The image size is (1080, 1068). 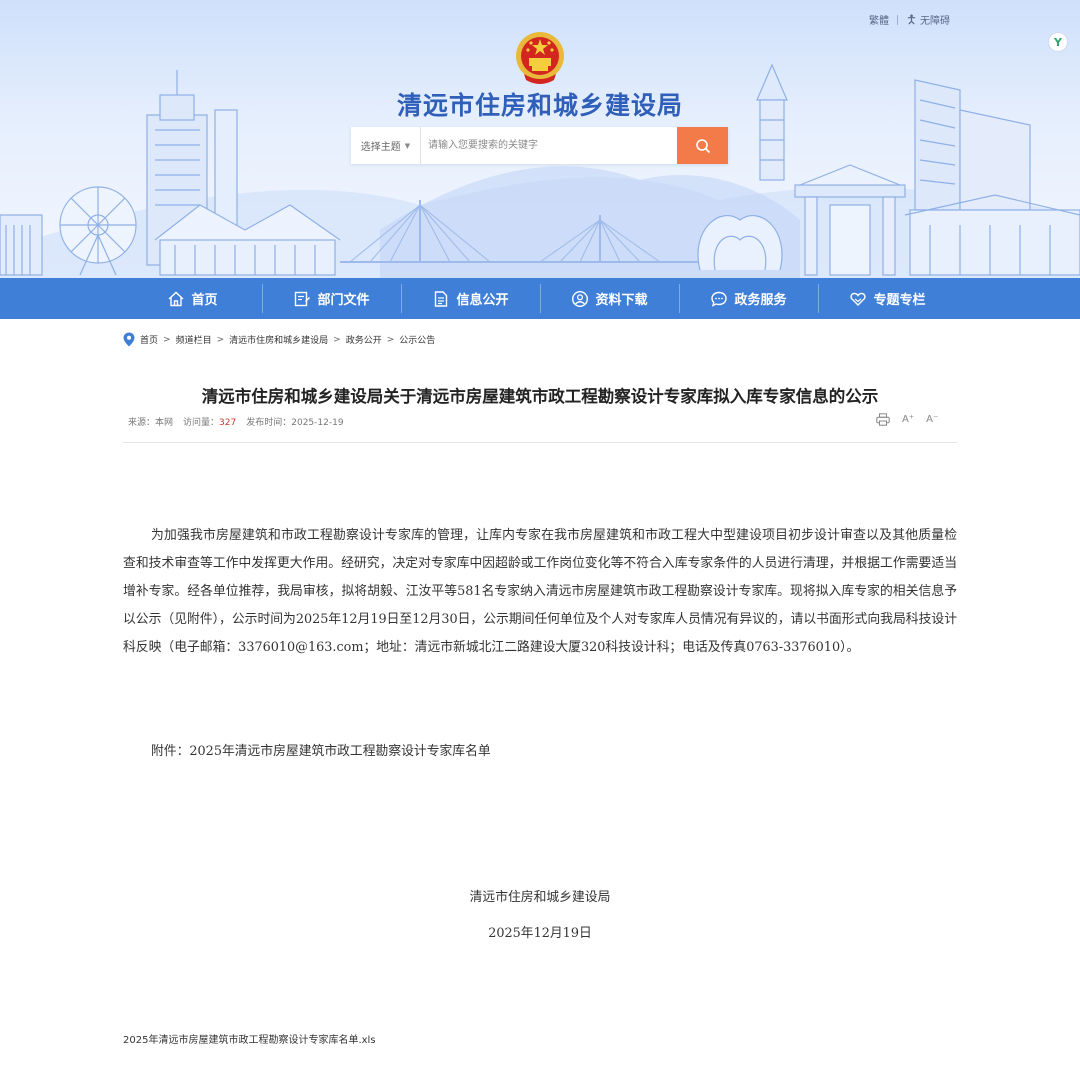 What do you see at coordinates (879, 19) in the screenshot?
I see `traditional-chinese-link: 繁體` at bounding box center [879, 19].